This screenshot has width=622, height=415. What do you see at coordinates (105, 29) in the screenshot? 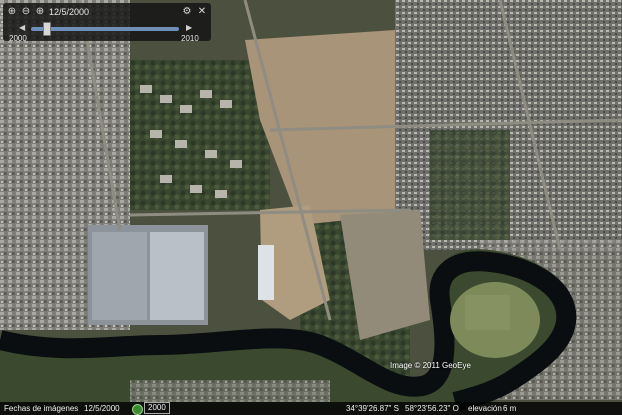
I see `time-slider-track` at bounding box center [105, 29].